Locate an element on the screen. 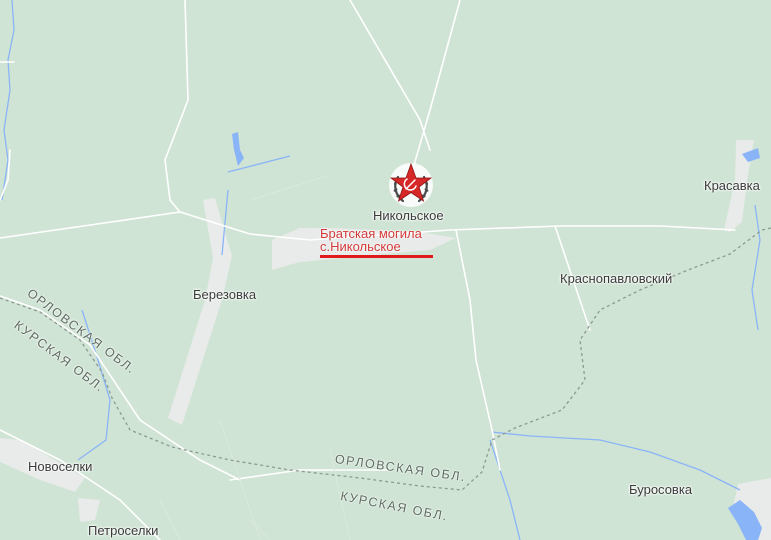  place-label-berezovka: Березовка is located at coordinates (224, 294).